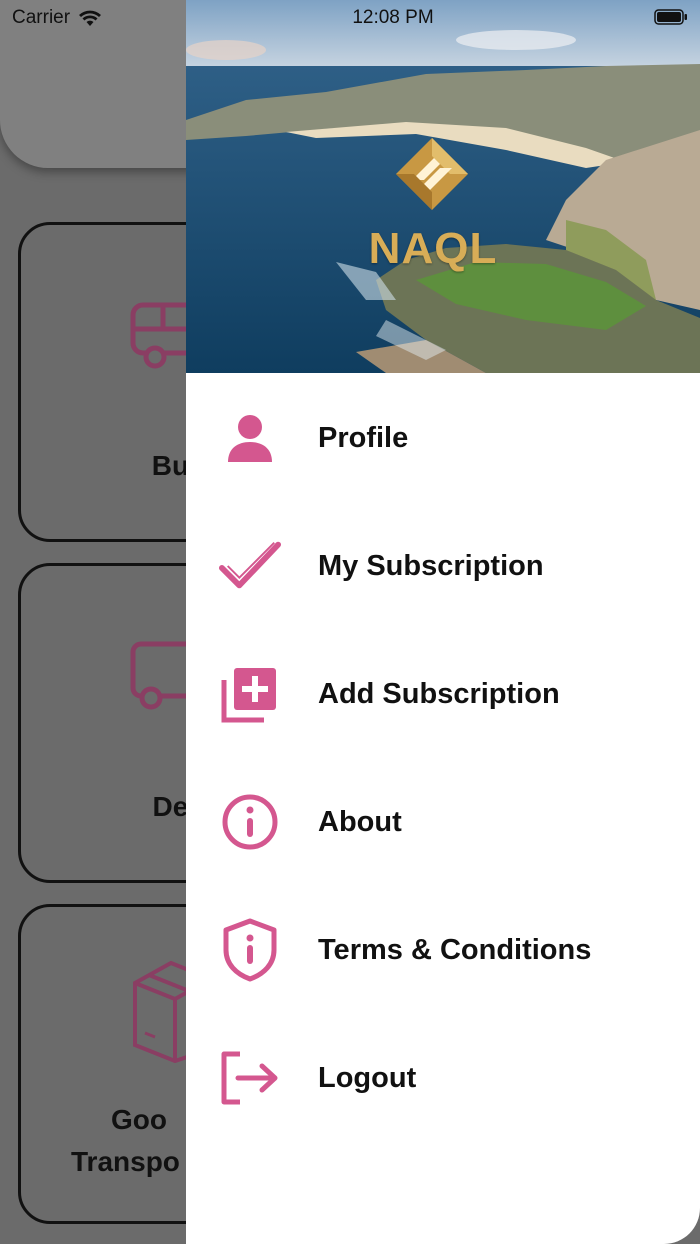 This screenshot has width=700, height=1244. Describe the element at coordinates (250, 438) in the screenshot. I see `person-icon` at that location.